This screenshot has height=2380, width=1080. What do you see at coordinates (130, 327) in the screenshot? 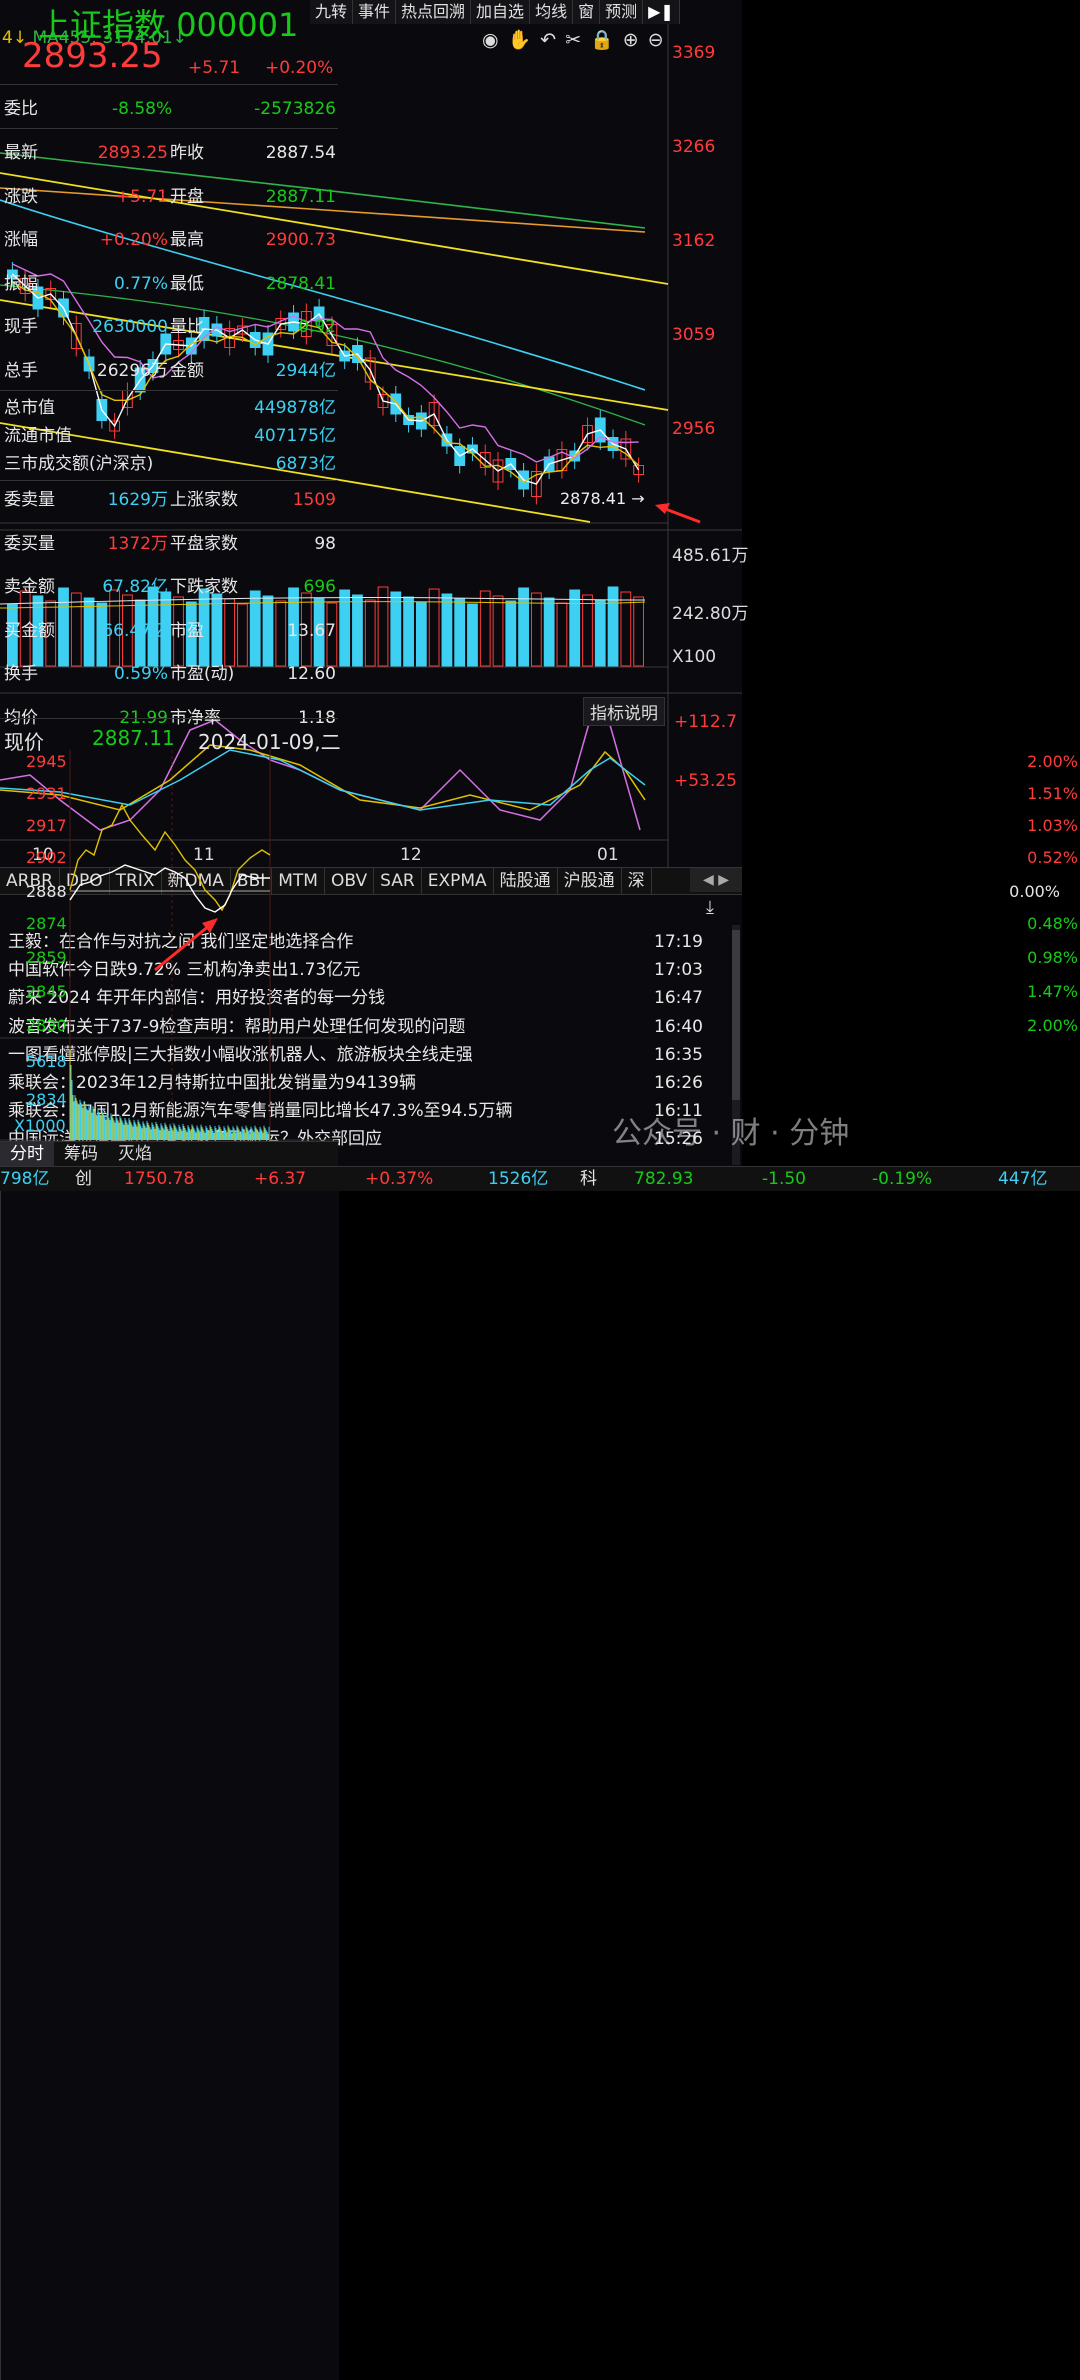
I see `quote-value: 2630000` at bounding box center [130, 327].